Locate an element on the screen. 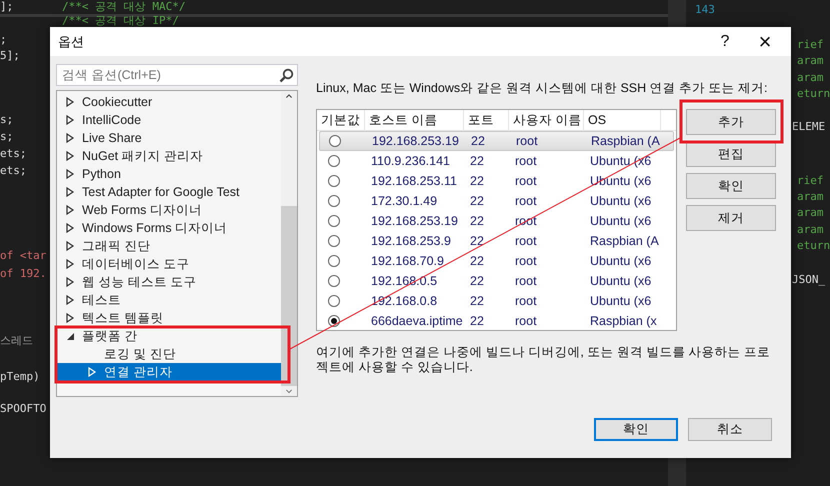 The image size is (830, 486). scrollbar-thumb is located at coordinates (289, 296).